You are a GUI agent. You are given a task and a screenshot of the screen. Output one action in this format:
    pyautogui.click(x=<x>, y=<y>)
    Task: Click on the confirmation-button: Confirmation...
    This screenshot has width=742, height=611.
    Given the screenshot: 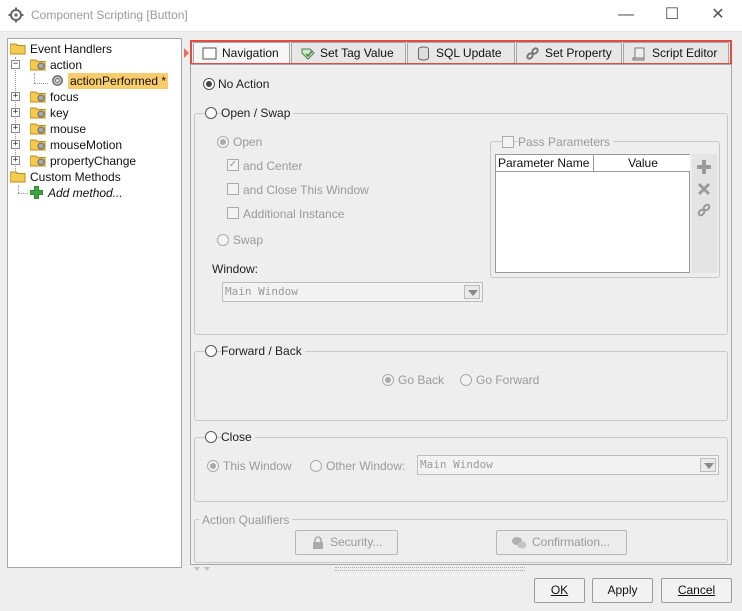 What is the action you would take?
    pyautogui.click(x=561, y=542)
    